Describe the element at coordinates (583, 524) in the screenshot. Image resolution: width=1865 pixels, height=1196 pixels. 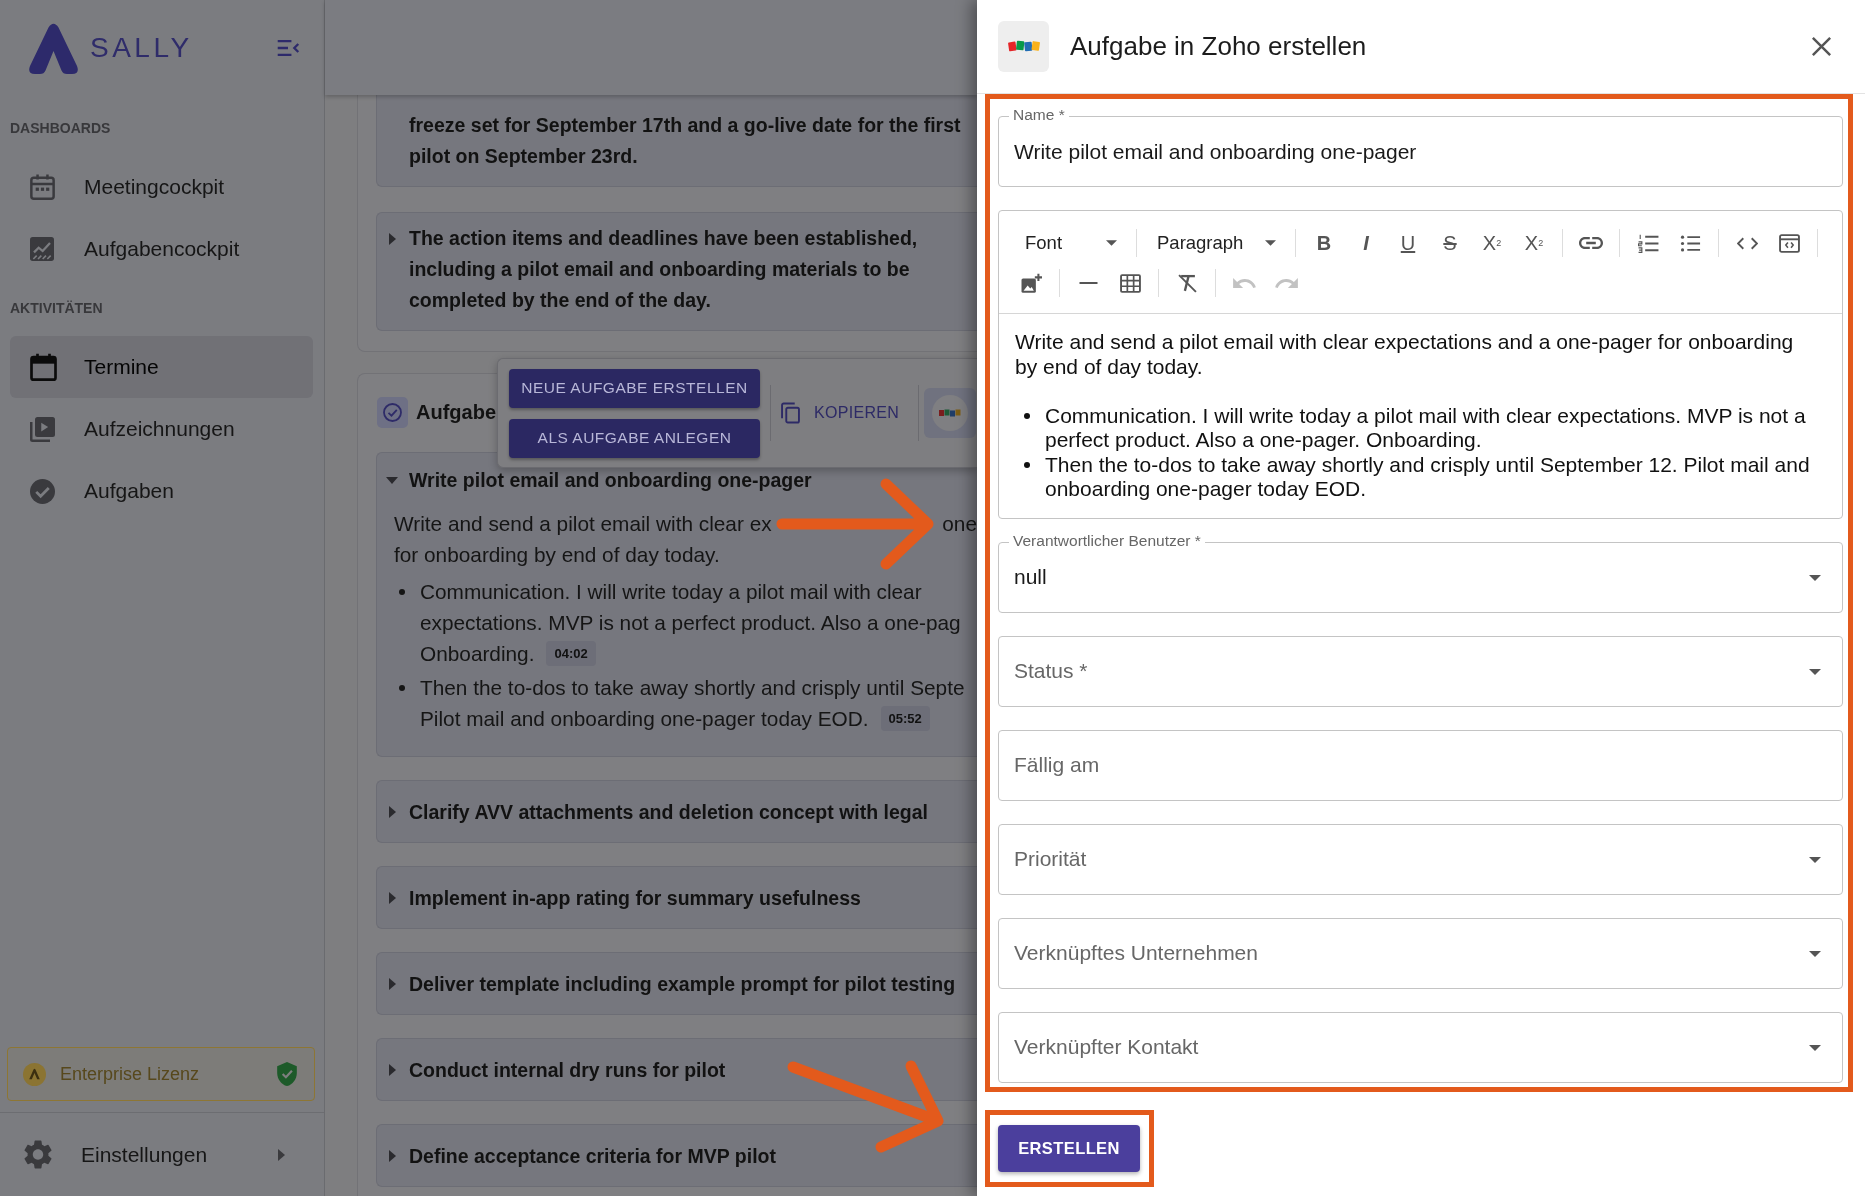
I see `description-text: Write and send a pilot email with clear ex` at that location.